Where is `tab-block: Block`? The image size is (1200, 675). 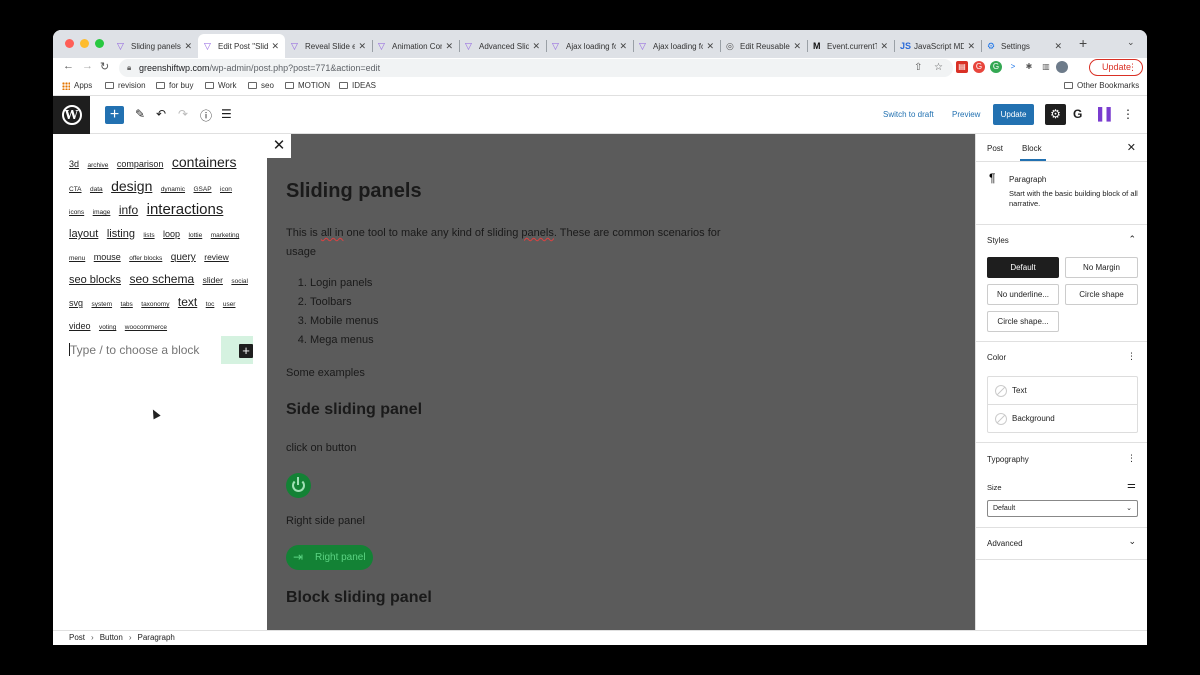 tab-block: Block is located at coordinates (1033, 152).